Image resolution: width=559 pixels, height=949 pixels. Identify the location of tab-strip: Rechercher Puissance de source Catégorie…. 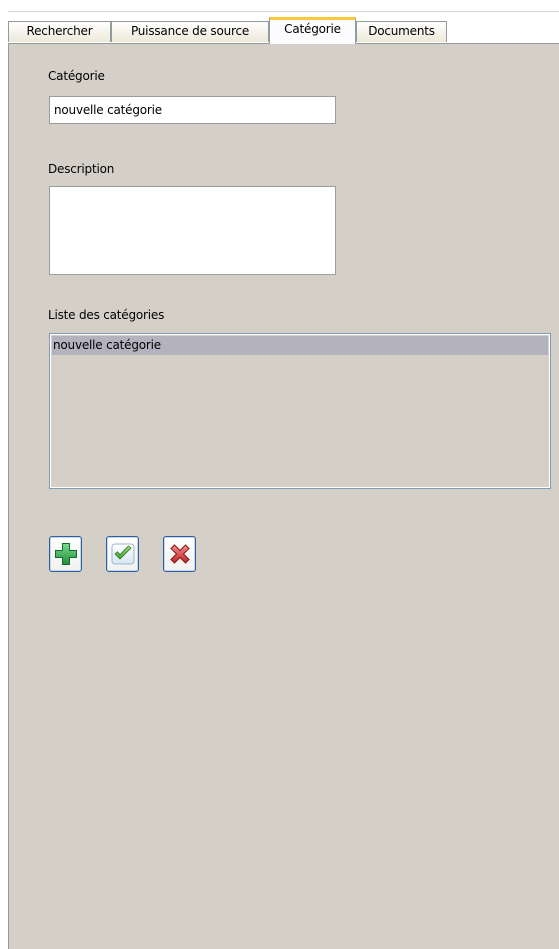
(279, 22).